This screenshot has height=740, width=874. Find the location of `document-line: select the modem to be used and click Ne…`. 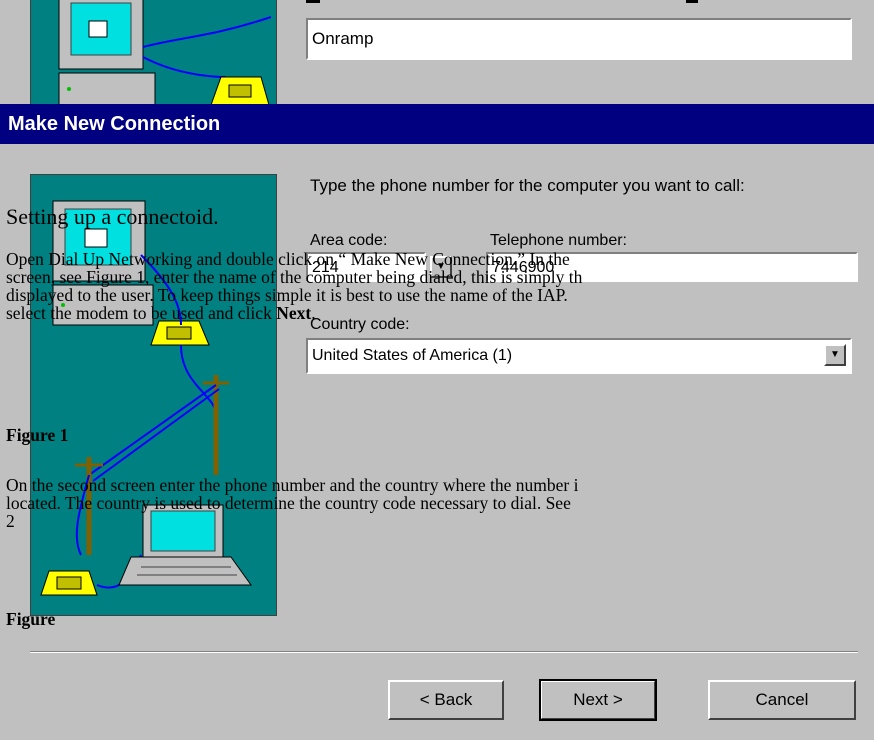

document-line: select the modem to be used and click Ne… is located at coordinates (161, 313).